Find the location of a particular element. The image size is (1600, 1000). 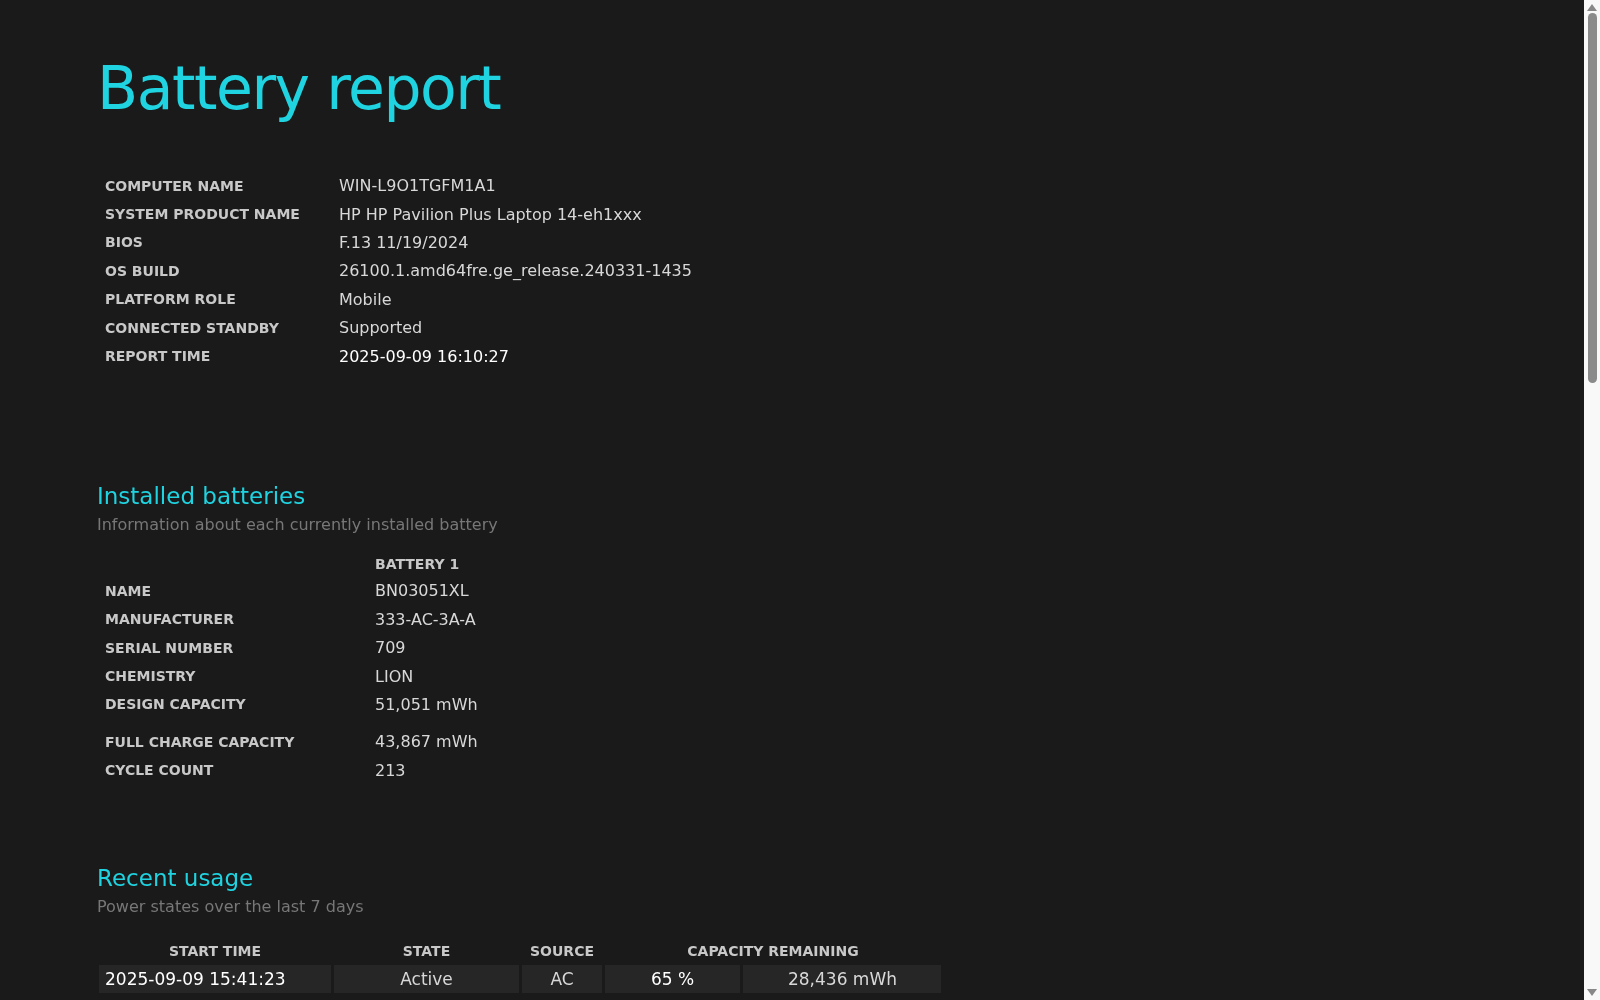

column-header: START TIME is located at coordinates (215, 951).